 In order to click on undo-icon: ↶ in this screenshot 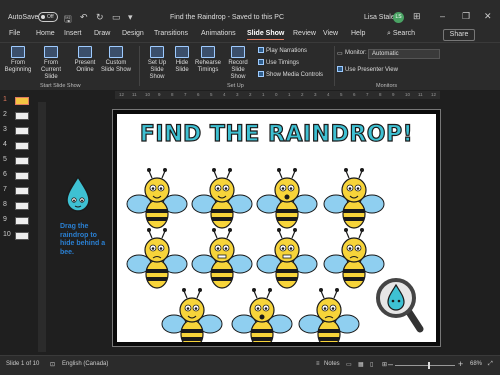, I will do `click(84, 17)`.